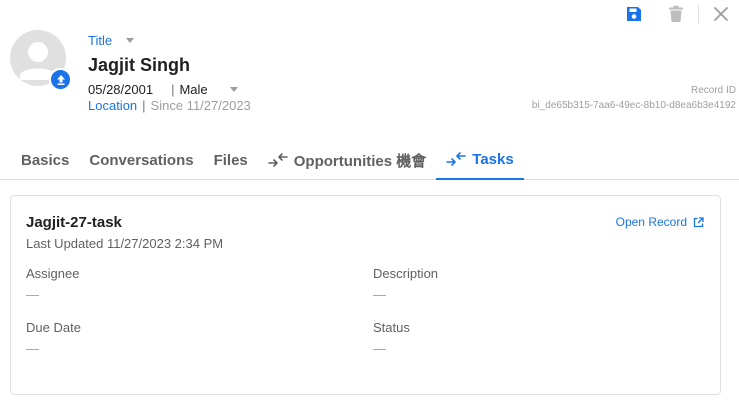 This screenshot has width=739, height=404. Describe the element at coordinates (406, 273) in the screenshot. I see `field-label: Description` at that location.